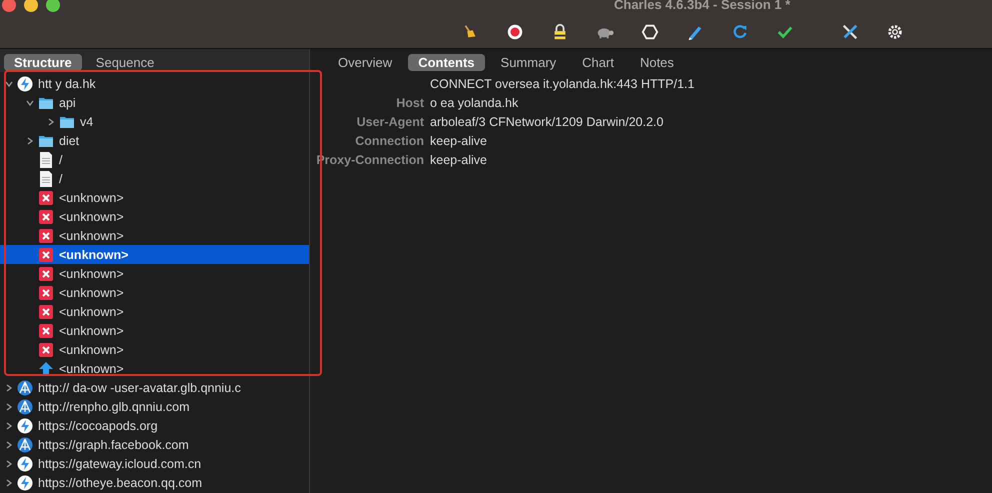  I want to click on tab: Contents, so click(446, 62).